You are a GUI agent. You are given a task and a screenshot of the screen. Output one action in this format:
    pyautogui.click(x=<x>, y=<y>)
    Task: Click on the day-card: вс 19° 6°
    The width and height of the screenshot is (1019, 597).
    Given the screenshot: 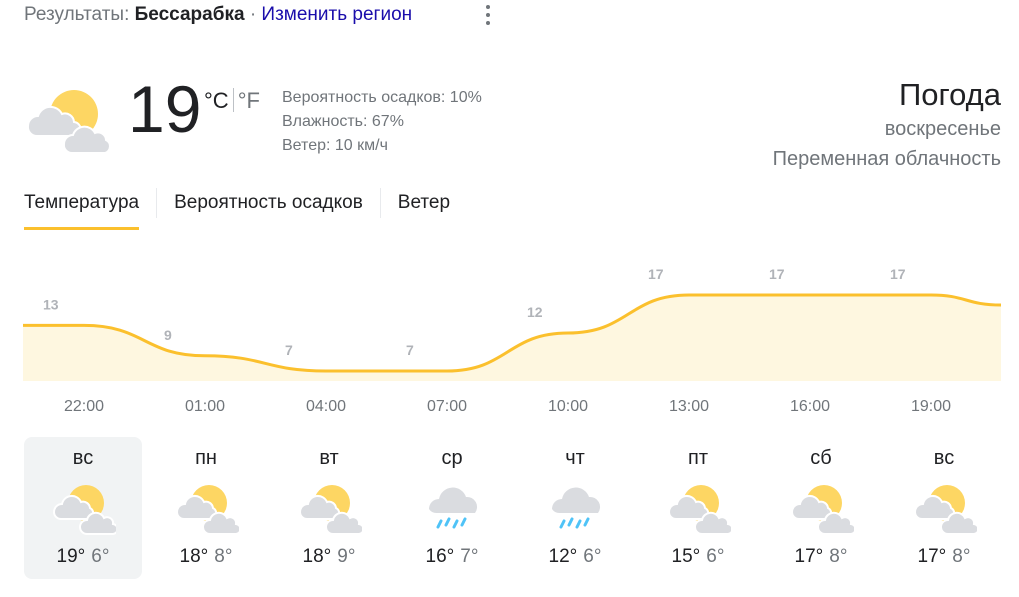 What is the action you would take?
    pyautogui.click(x=83, y=508)
    